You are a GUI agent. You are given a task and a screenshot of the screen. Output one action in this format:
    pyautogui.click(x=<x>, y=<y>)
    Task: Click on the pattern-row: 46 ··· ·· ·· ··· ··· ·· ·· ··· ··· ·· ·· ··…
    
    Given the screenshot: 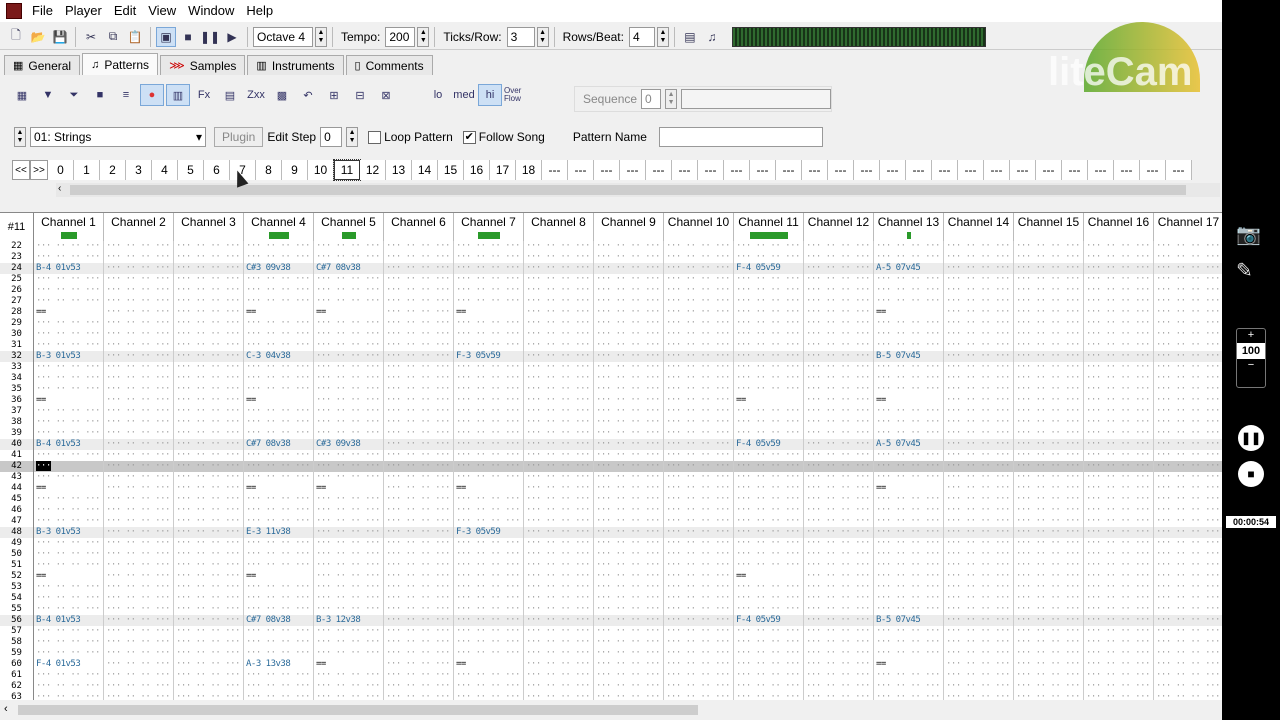 What is the action you would take?
    pyautogui.click(x=611, y=510)
    